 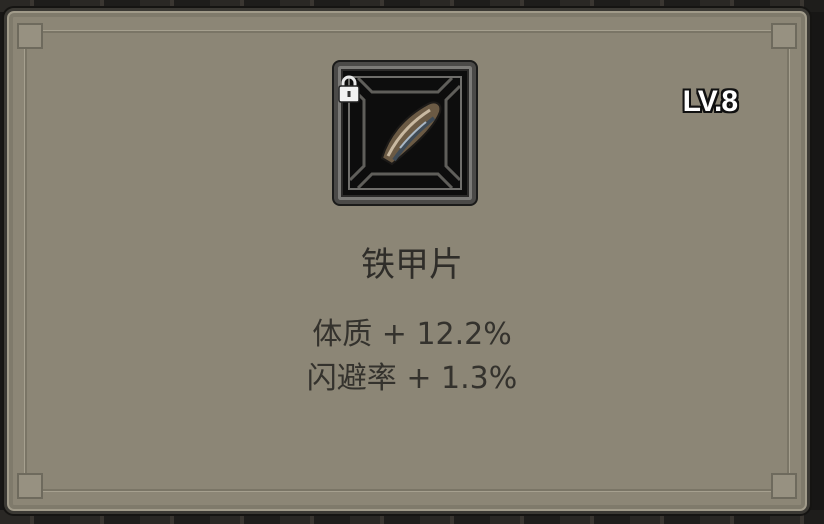 I want to click on stat-line: 闪避率 + 1.3%, so click(x=412, y=378).